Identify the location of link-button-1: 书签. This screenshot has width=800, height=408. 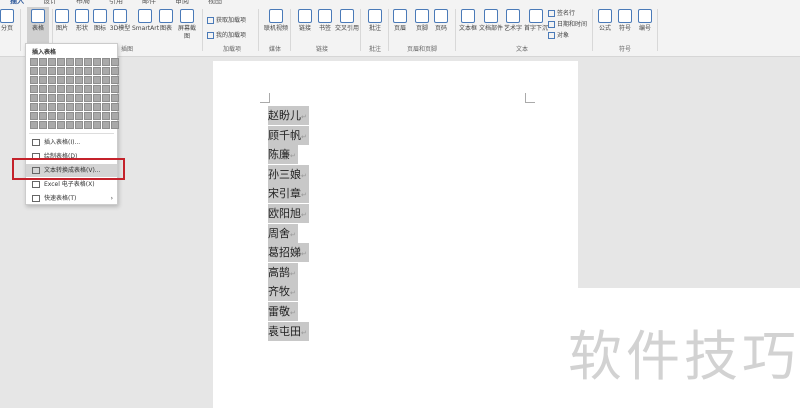
(325, 21).